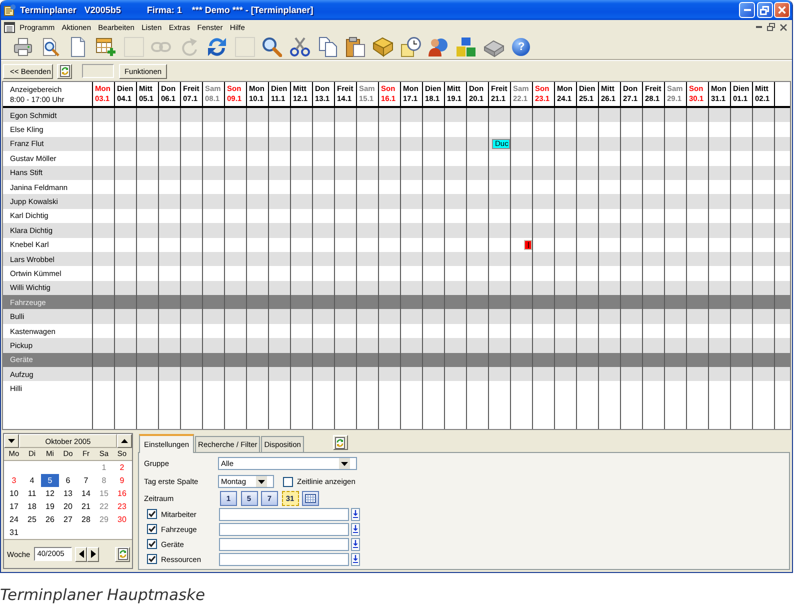  Describe the element at coordinates (50, 493) in the screenshot. I see `calendar-day: 12` at that location.